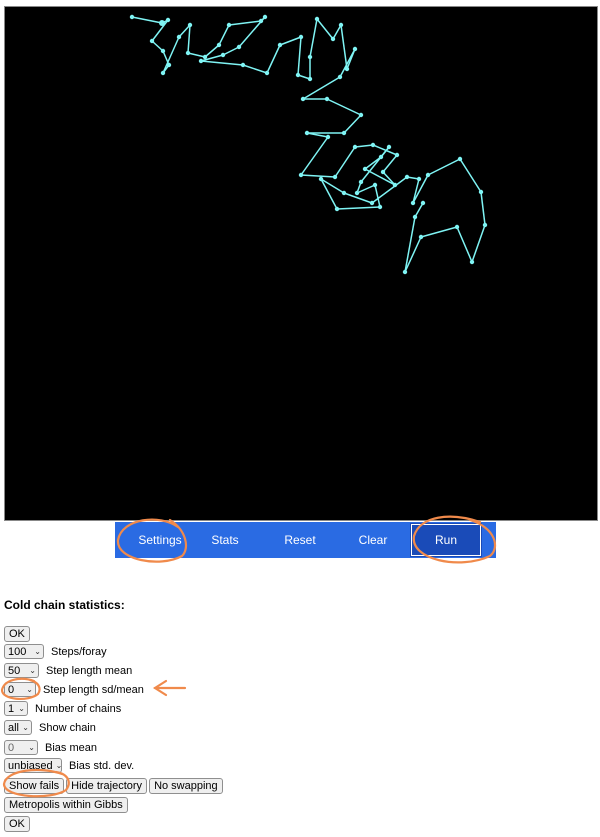 The image size is (600, 837). What do you see at coordinates (11, 708) in the screenshot?
I see `number-of-chains-value: 1` at bounding box center [11, 708].